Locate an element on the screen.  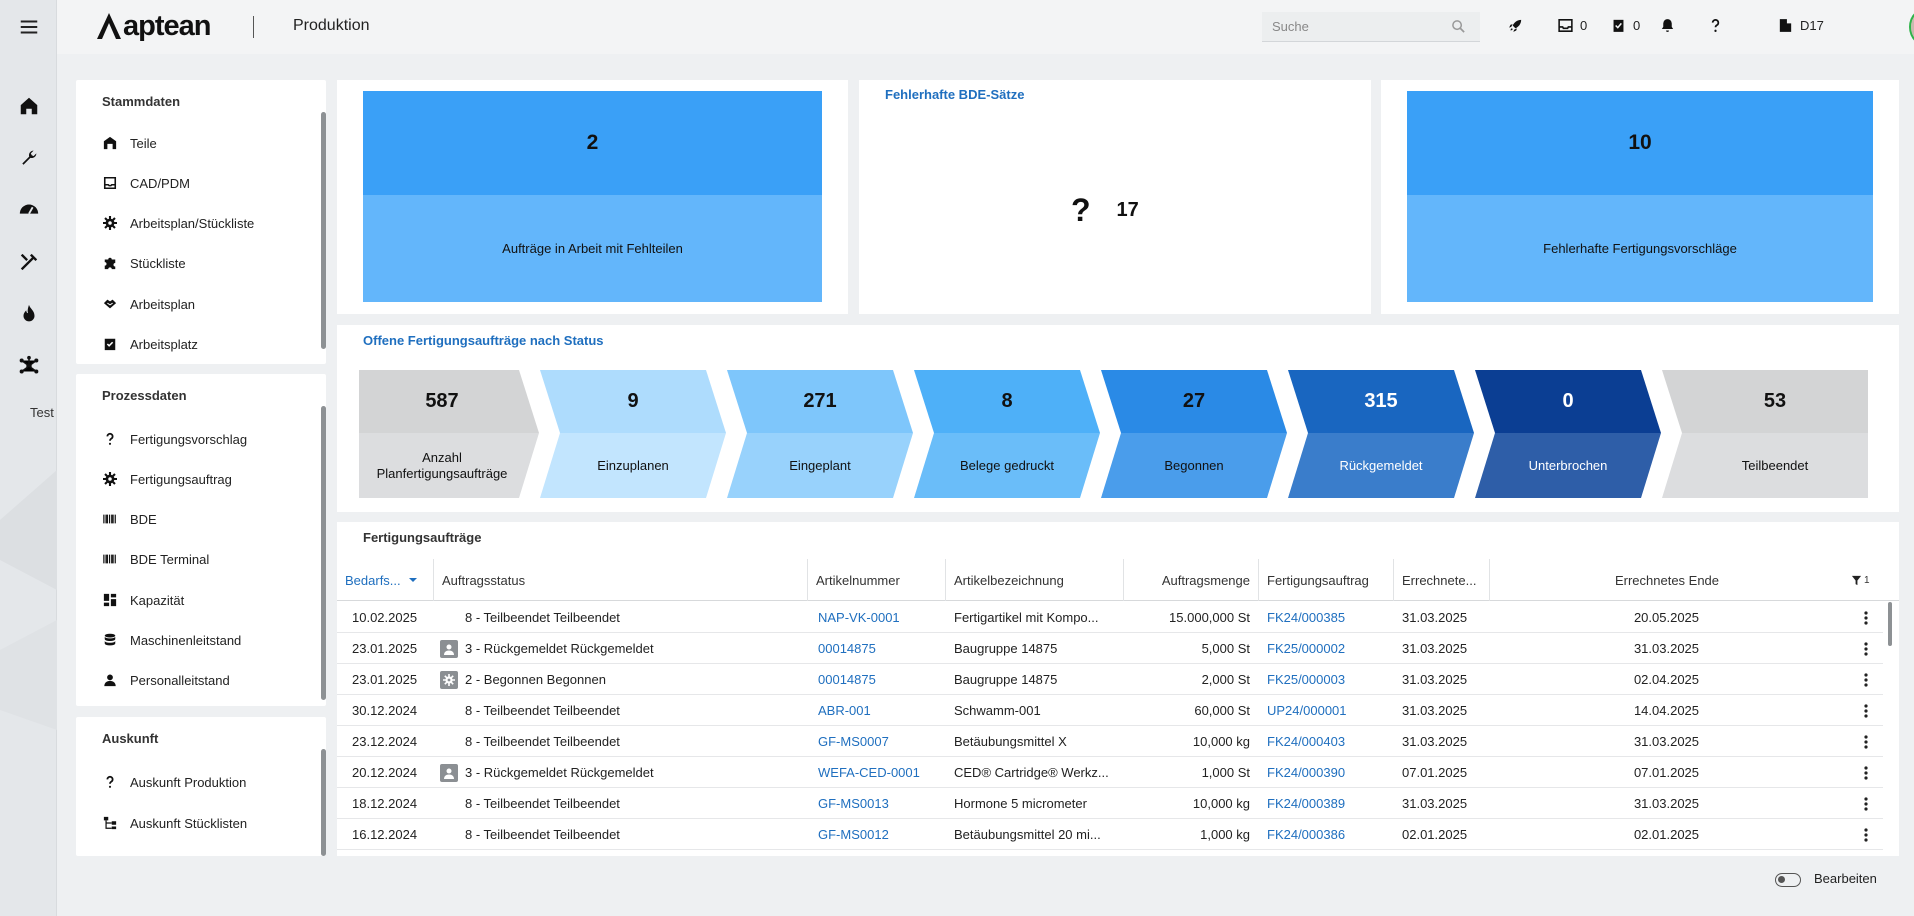
nav-item-personalleitstand: Personalleitstand is located at coordinates (166, 680).